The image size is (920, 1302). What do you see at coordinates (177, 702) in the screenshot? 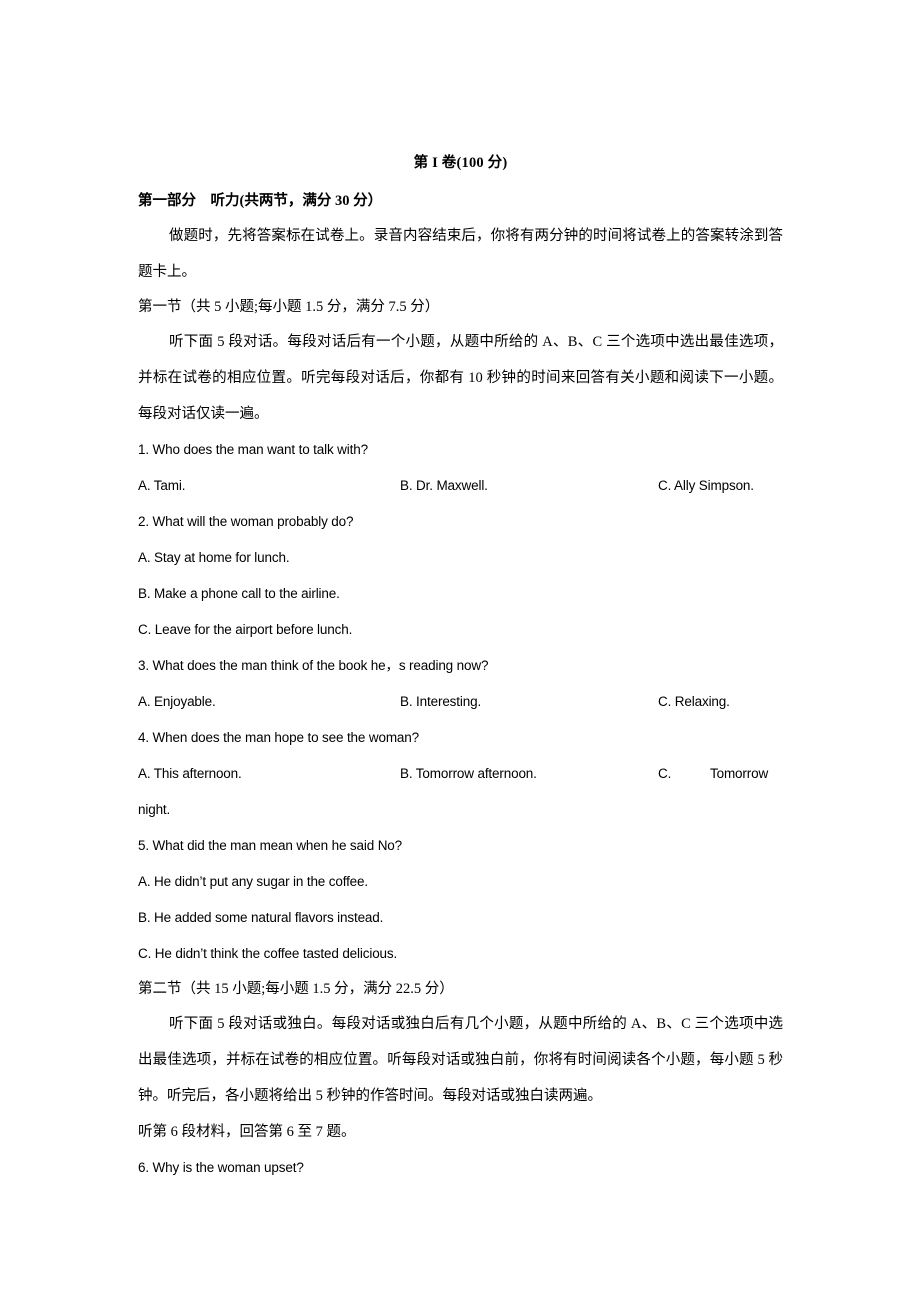
I see `option-a: A. Enjoyable.` at bounding box center [177, 702].